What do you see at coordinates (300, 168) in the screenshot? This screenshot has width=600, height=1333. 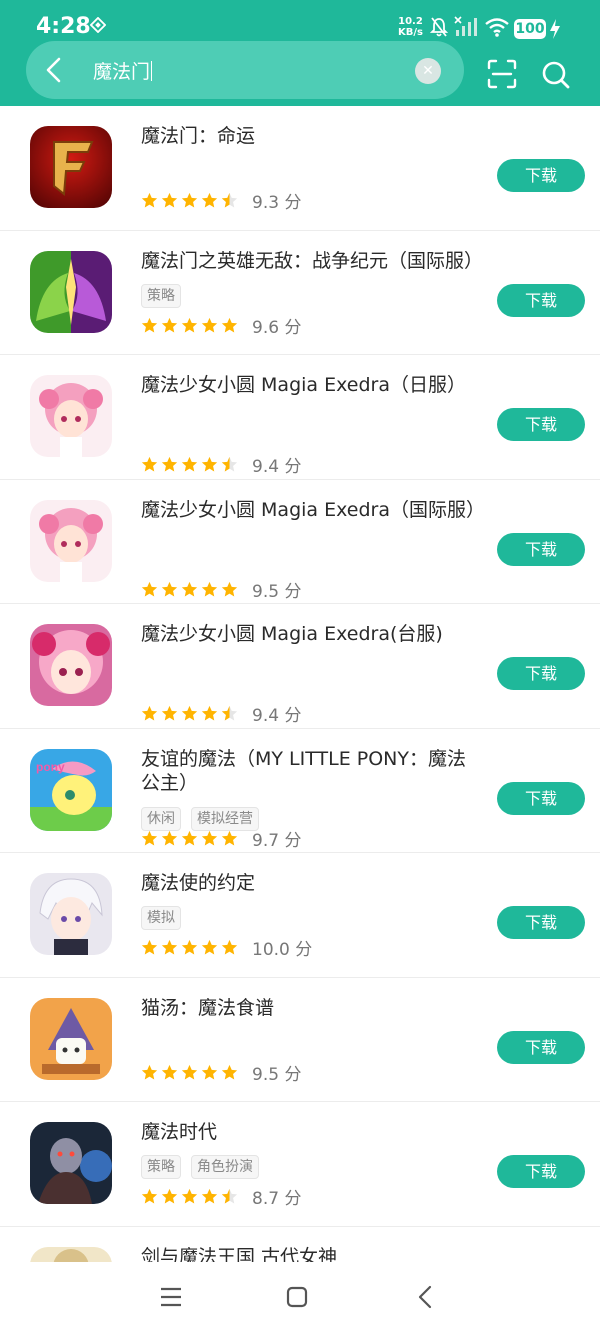 I see `app-list-item: 魔法门：命运 9.3 分 下载` at bounding box center [300, 168].